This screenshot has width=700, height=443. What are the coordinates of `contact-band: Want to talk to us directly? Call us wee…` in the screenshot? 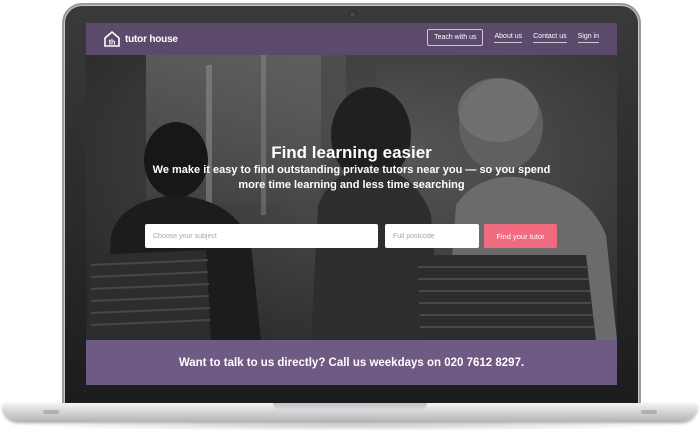 It's located at (351, 362).